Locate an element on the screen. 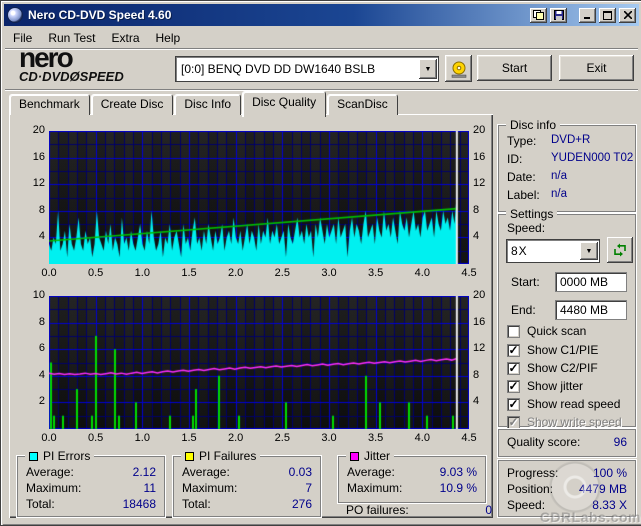  end-position-input is located at coordinates (591, 310).